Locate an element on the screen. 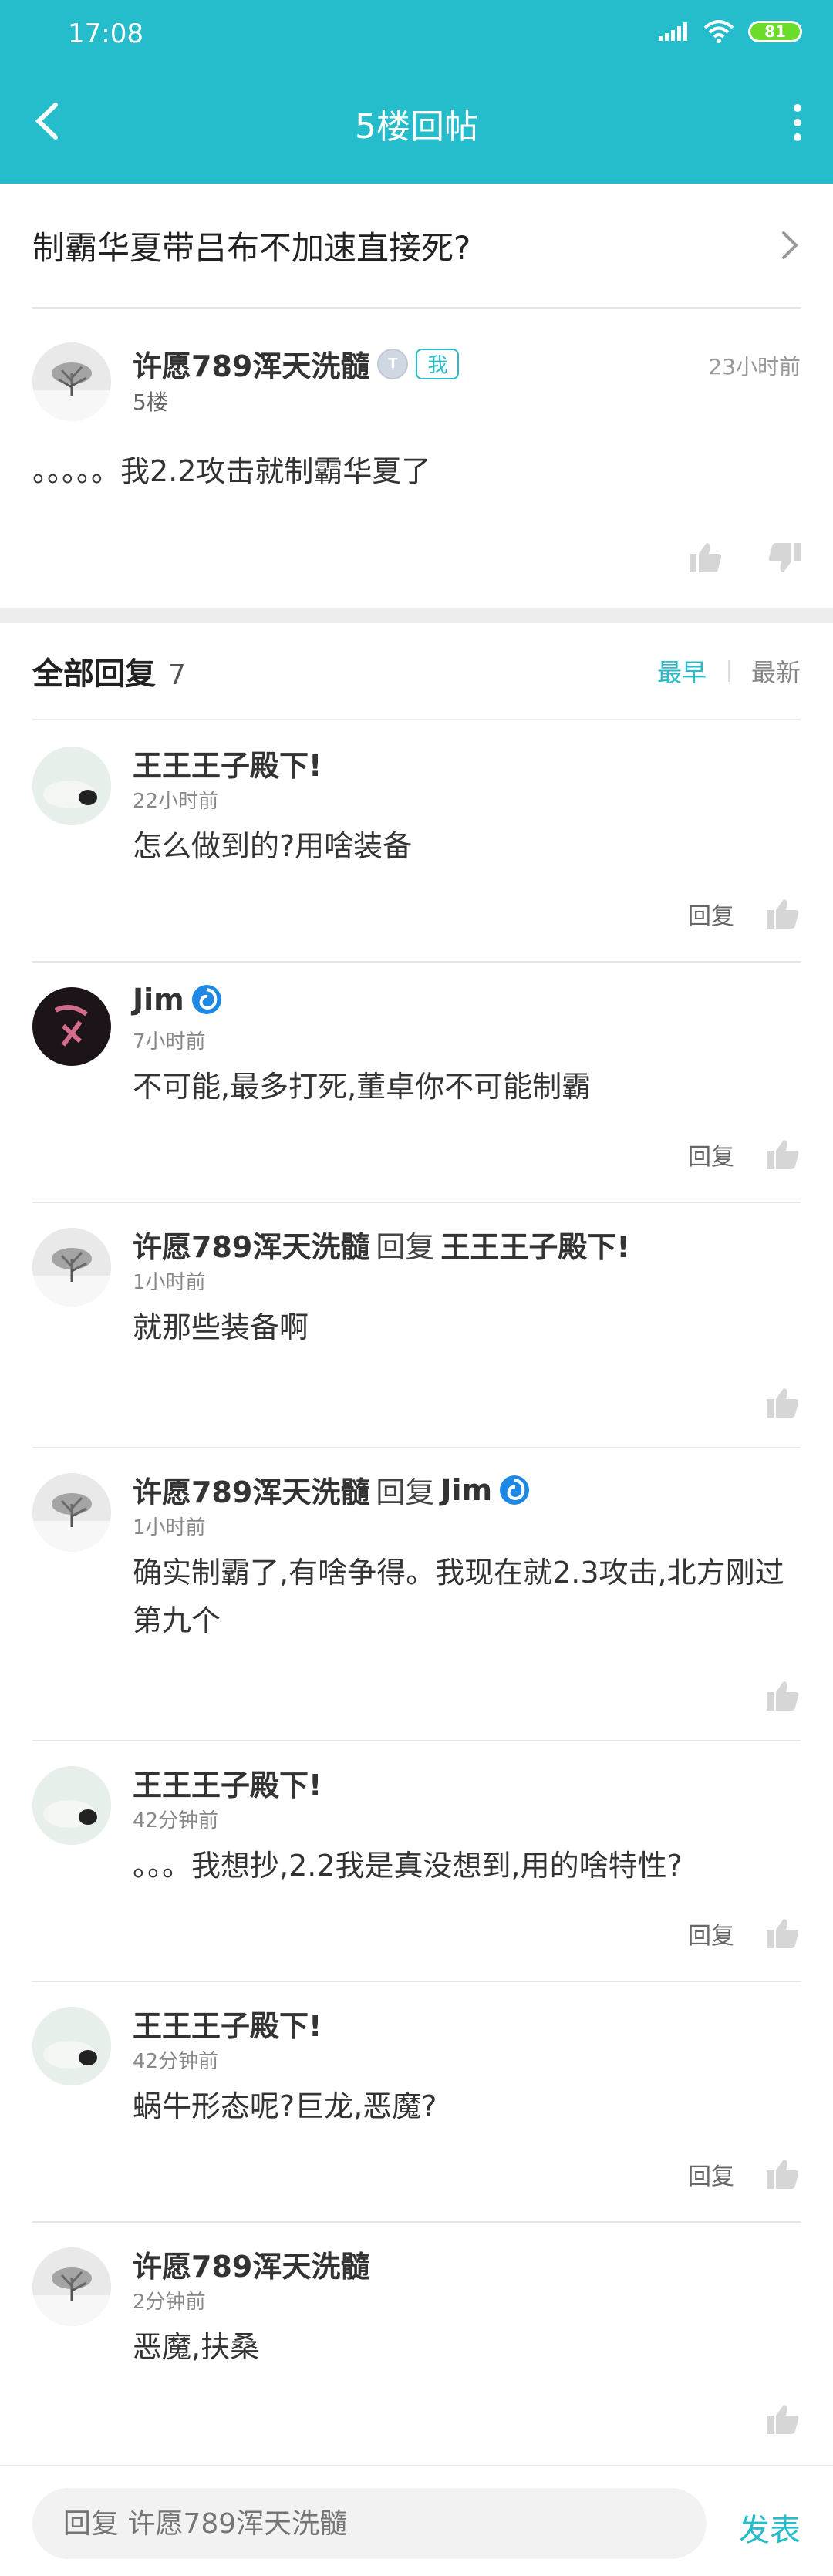 This screenshot has height=2576, width=833. reply-time: 2分钟前 is located at coordinates (169, 2302).